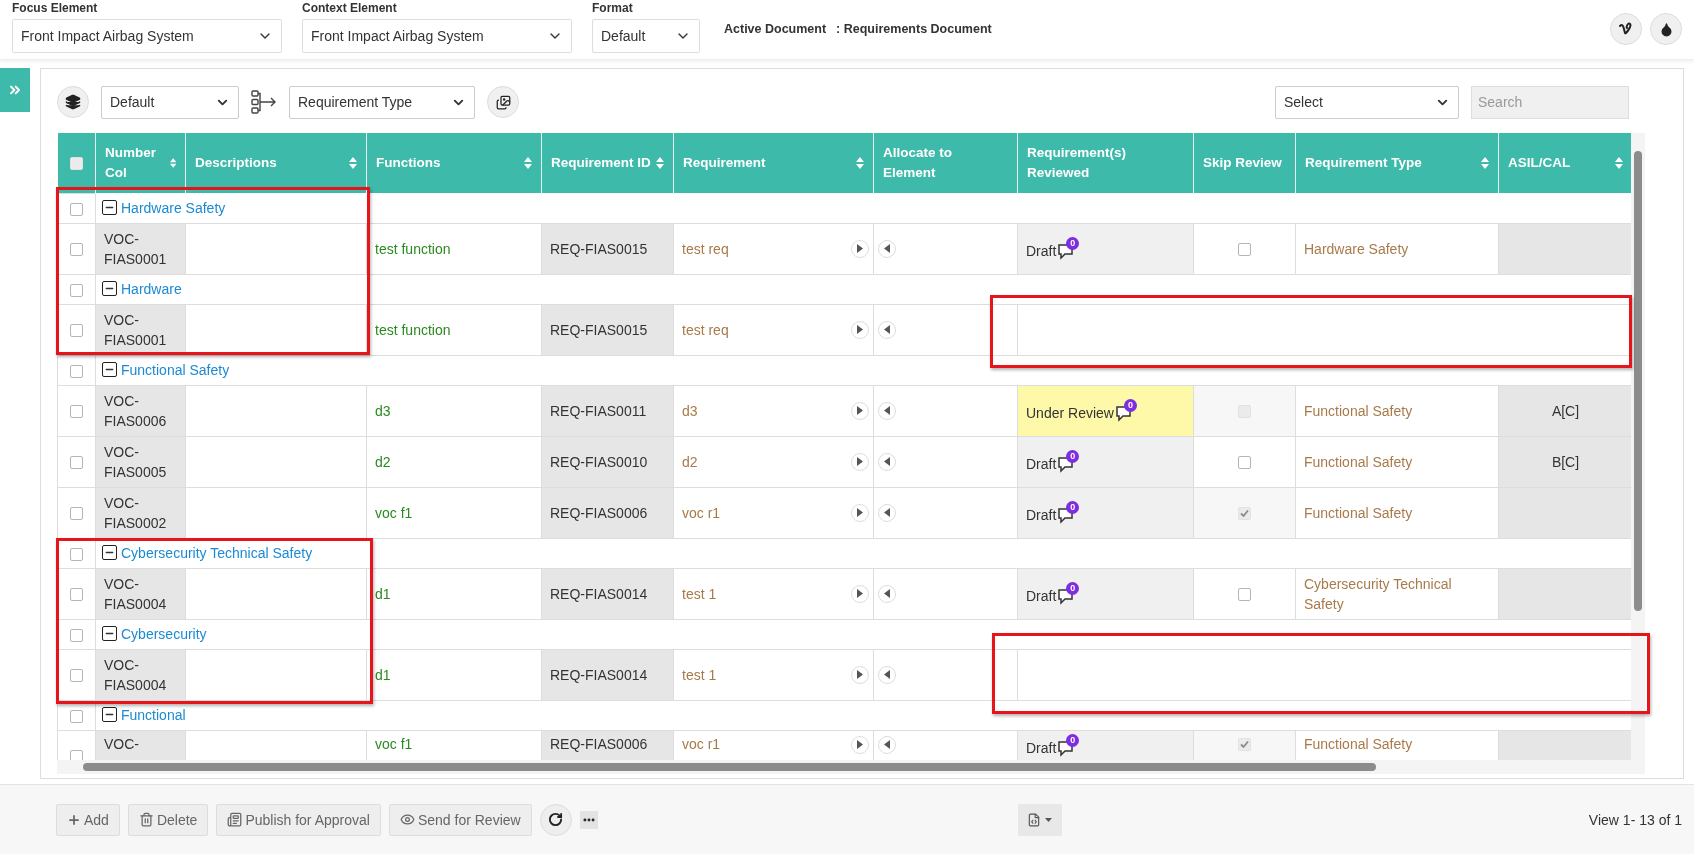  I want to click on field-label: Format, so click(613, 8).